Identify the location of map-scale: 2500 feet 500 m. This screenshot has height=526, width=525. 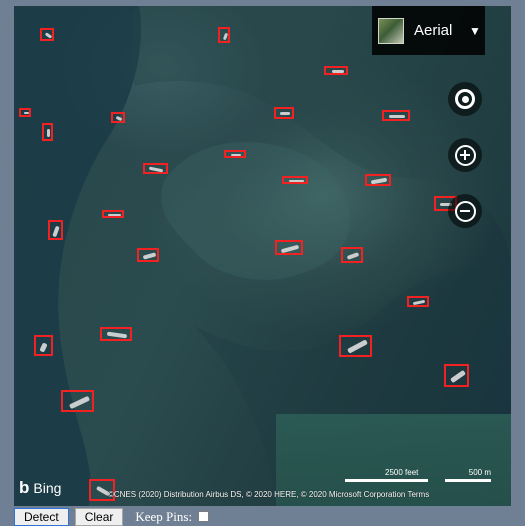
(418, 476).